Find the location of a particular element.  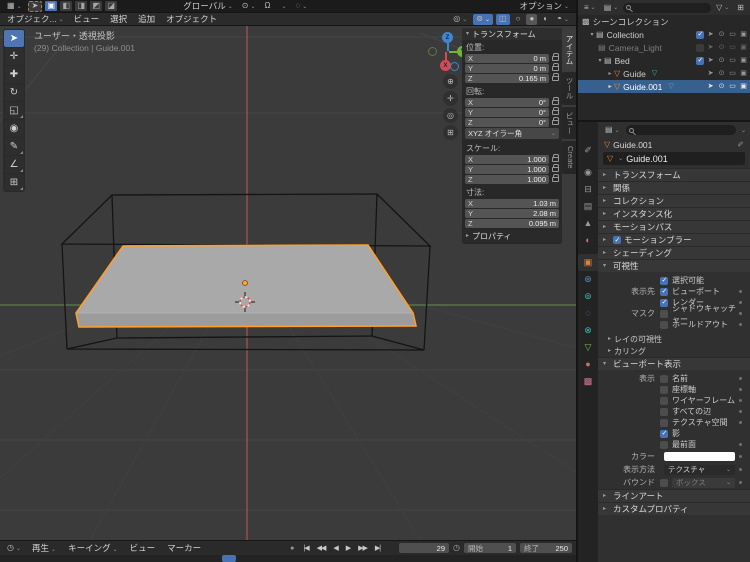

shading-solid-button: ● is located at coordinates (532, 19).